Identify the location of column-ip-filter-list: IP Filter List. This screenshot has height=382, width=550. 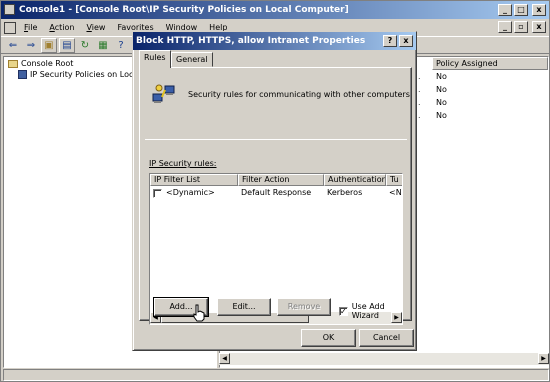
(194, 180).